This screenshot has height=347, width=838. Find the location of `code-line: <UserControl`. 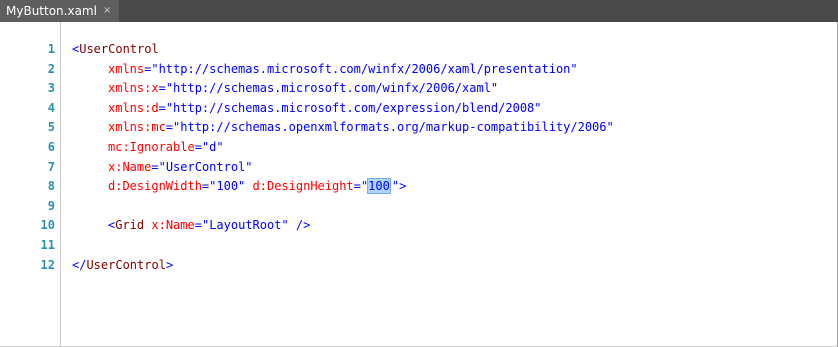

code-line: <UserControl is located at coordinates (115, 49).